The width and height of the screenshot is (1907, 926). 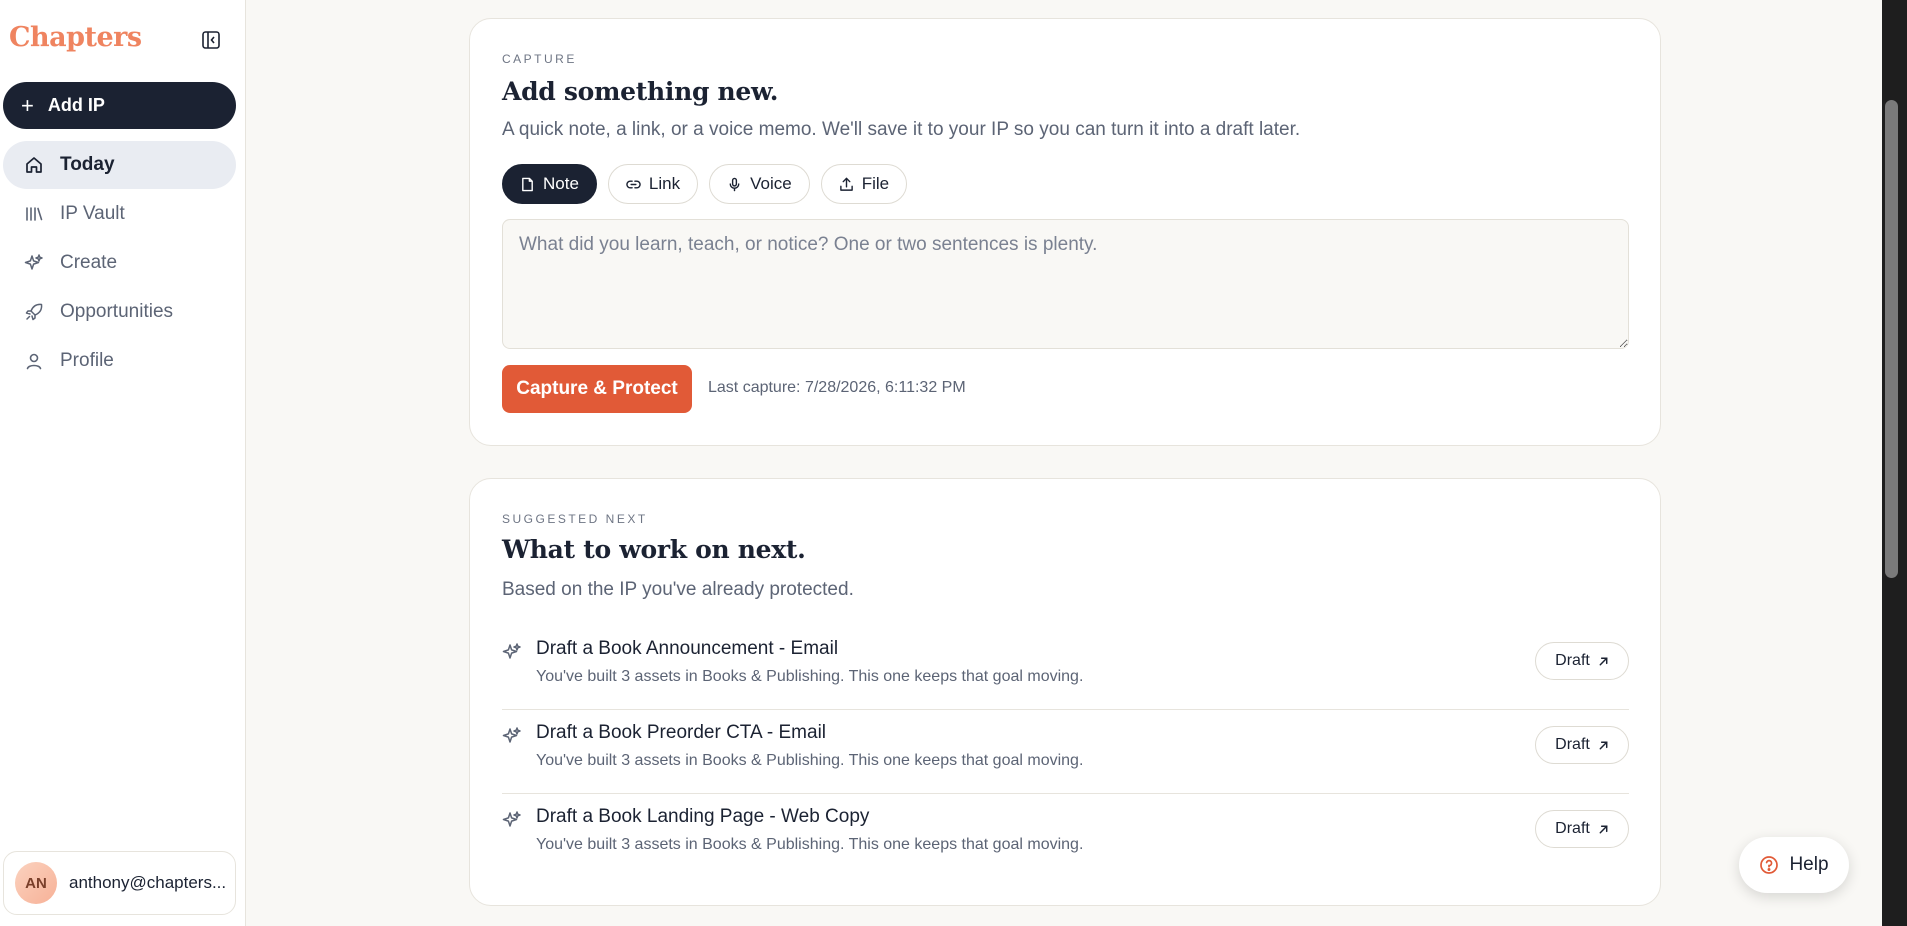 What do you see at coordinates (687, 648) in the screenshot?
I see `suggestion-title: Draft a Book Announcement - Email` at bounding box center [687, 648].